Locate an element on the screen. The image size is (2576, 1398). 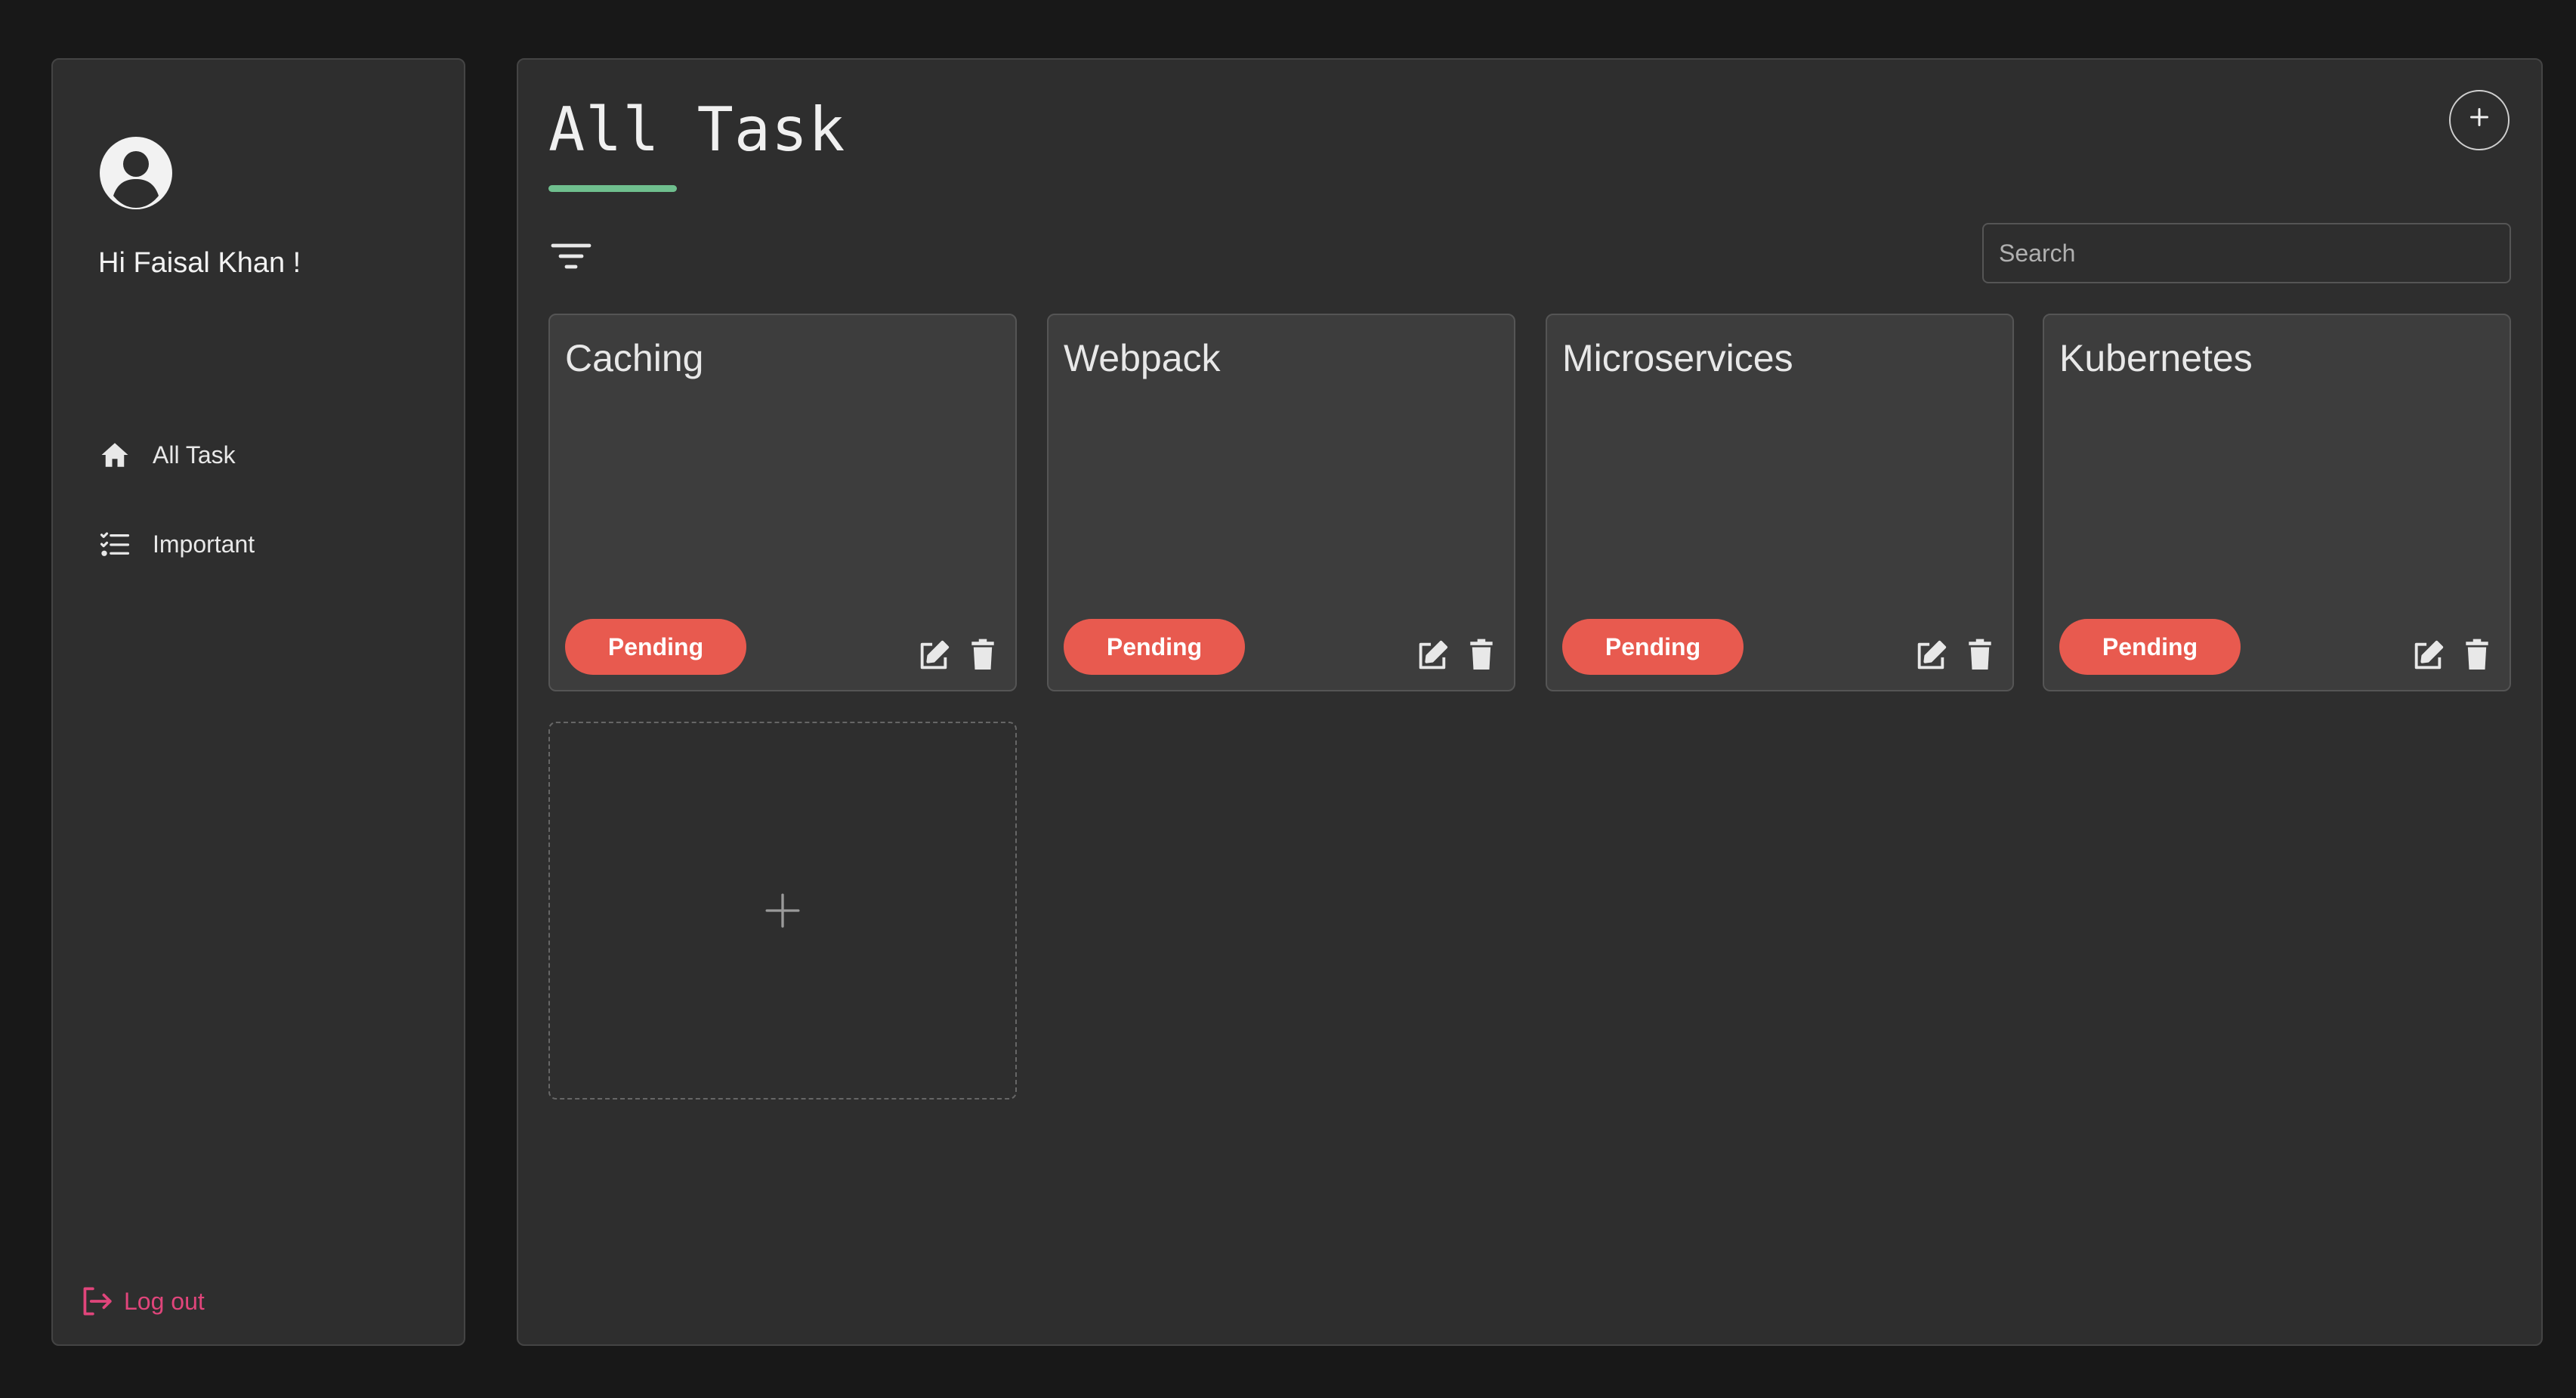
home-icon is located at coordinates (115, 455).